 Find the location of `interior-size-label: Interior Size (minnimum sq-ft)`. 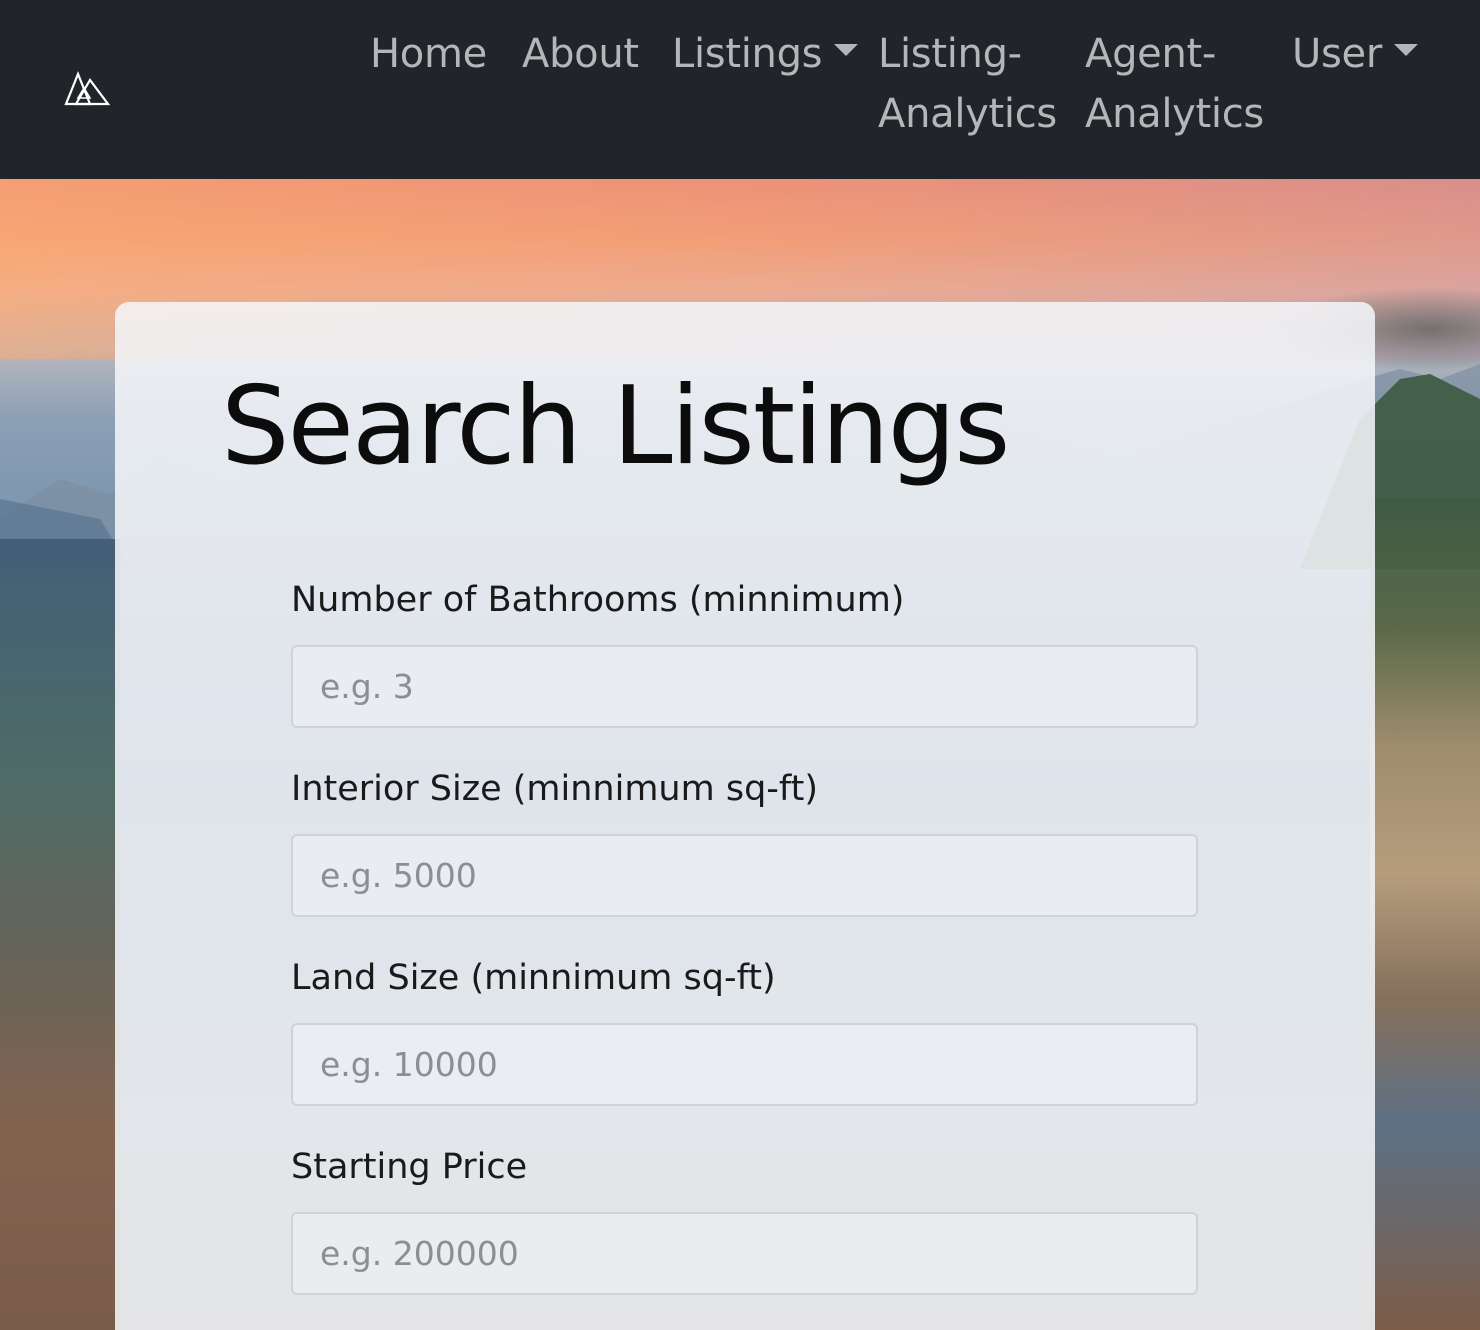

interior-size-label: Interior Size (minnimum sq-ft) is located at coordinates (554, 789).